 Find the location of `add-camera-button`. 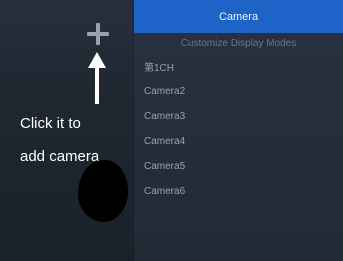

add-camera-button is located at coordinates (98, 34).